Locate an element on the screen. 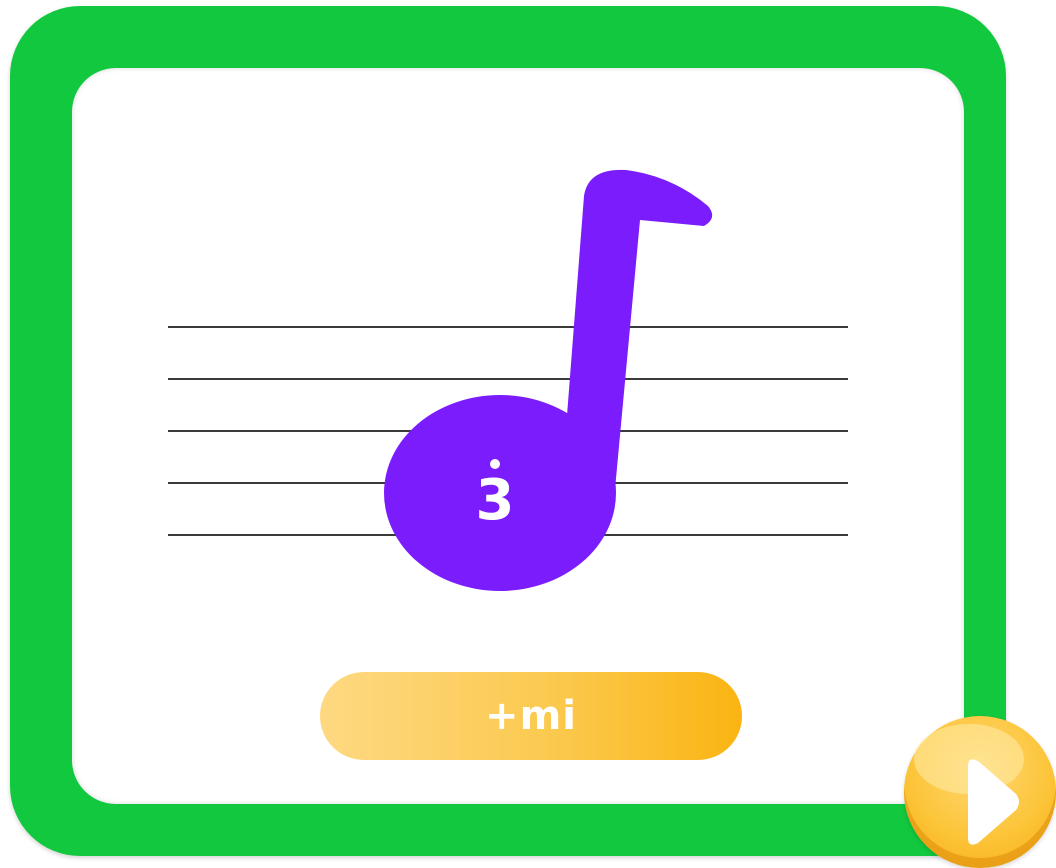  play-button is located at coordinates (980, 792).